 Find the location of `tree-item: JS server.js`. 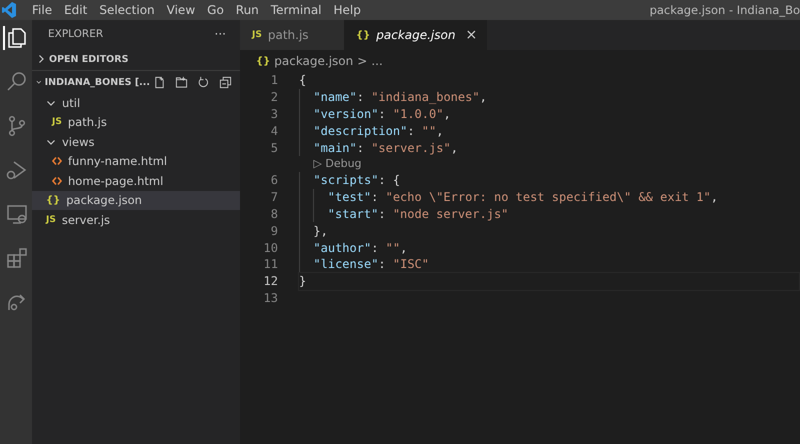

tree-item: JS server.js is located at coordinates (136, 220).